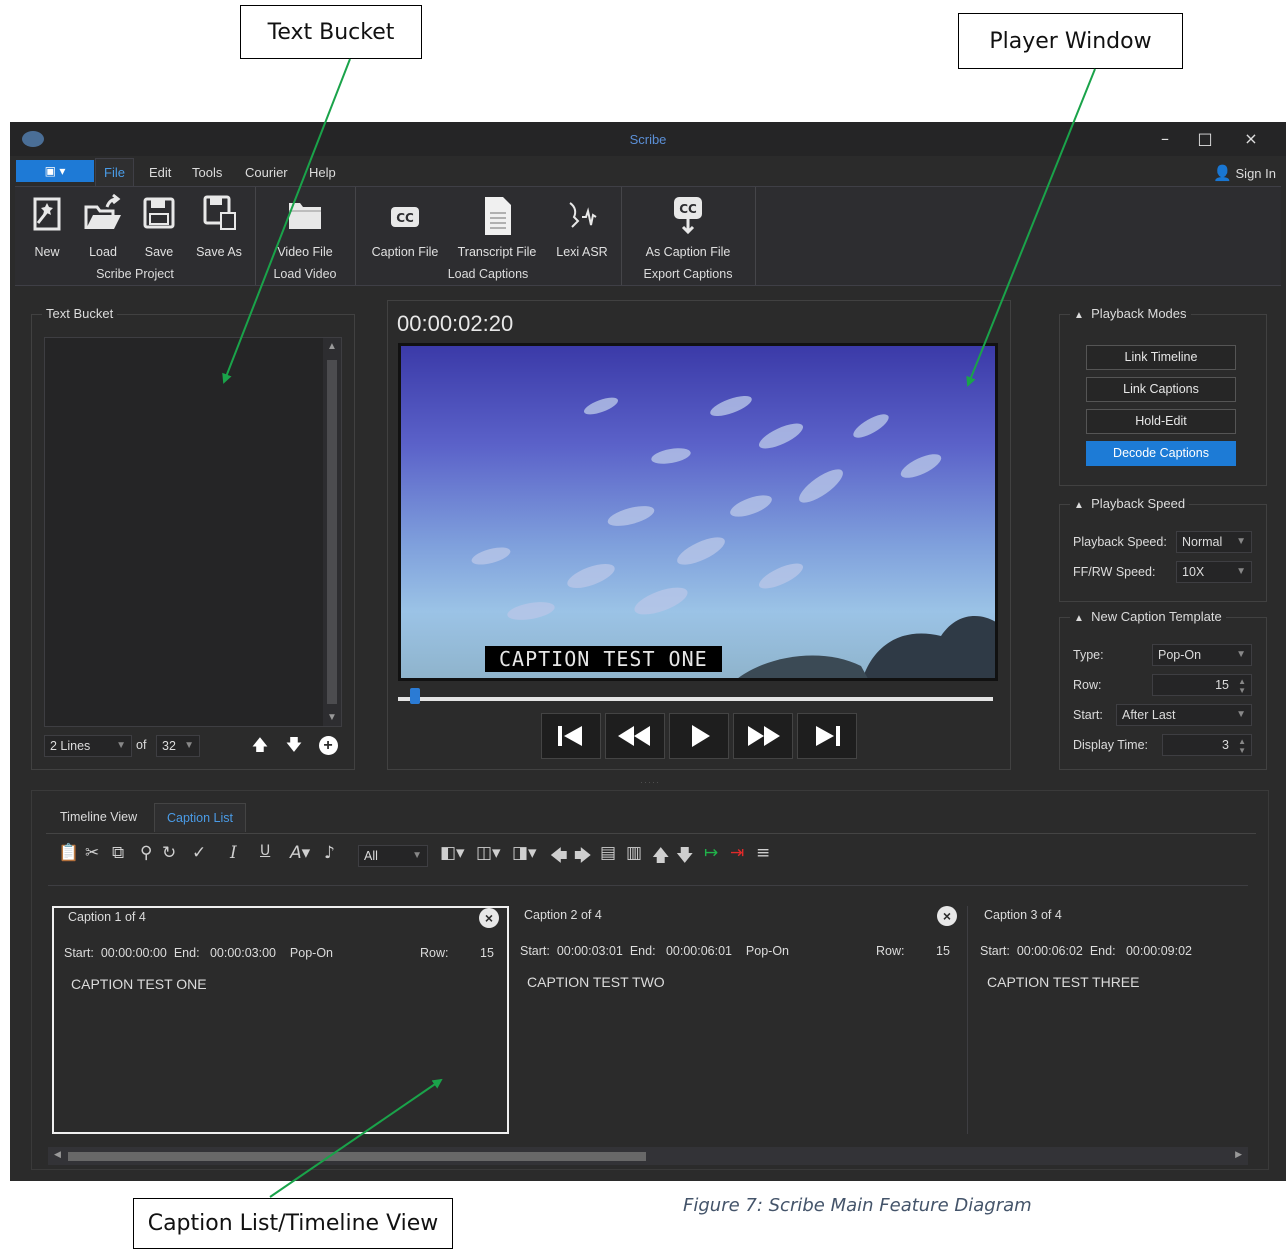  Describe the element at coordinates (660, 857) in the screenshot. I see `move-up-icon: 🡅` at that location.